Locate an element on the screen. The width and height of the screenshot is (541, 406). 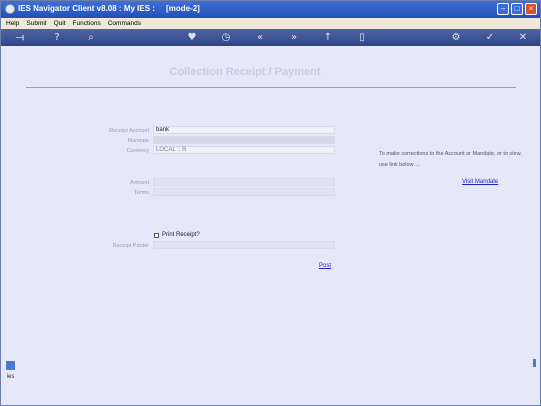
help-icon: ? is located at coordinates (57, 37).